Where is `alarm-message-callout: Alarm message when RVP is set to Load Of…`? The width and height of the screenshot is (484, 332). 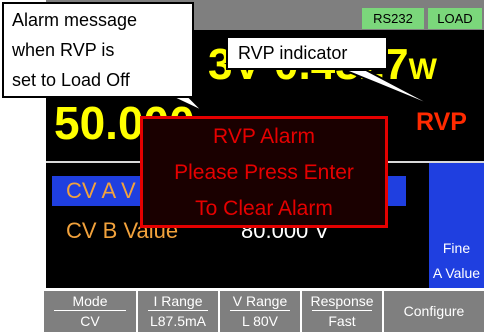
alarm-message-callout: Alarm message when RVP is set to Load Of… is located at coordinates (98, 50).